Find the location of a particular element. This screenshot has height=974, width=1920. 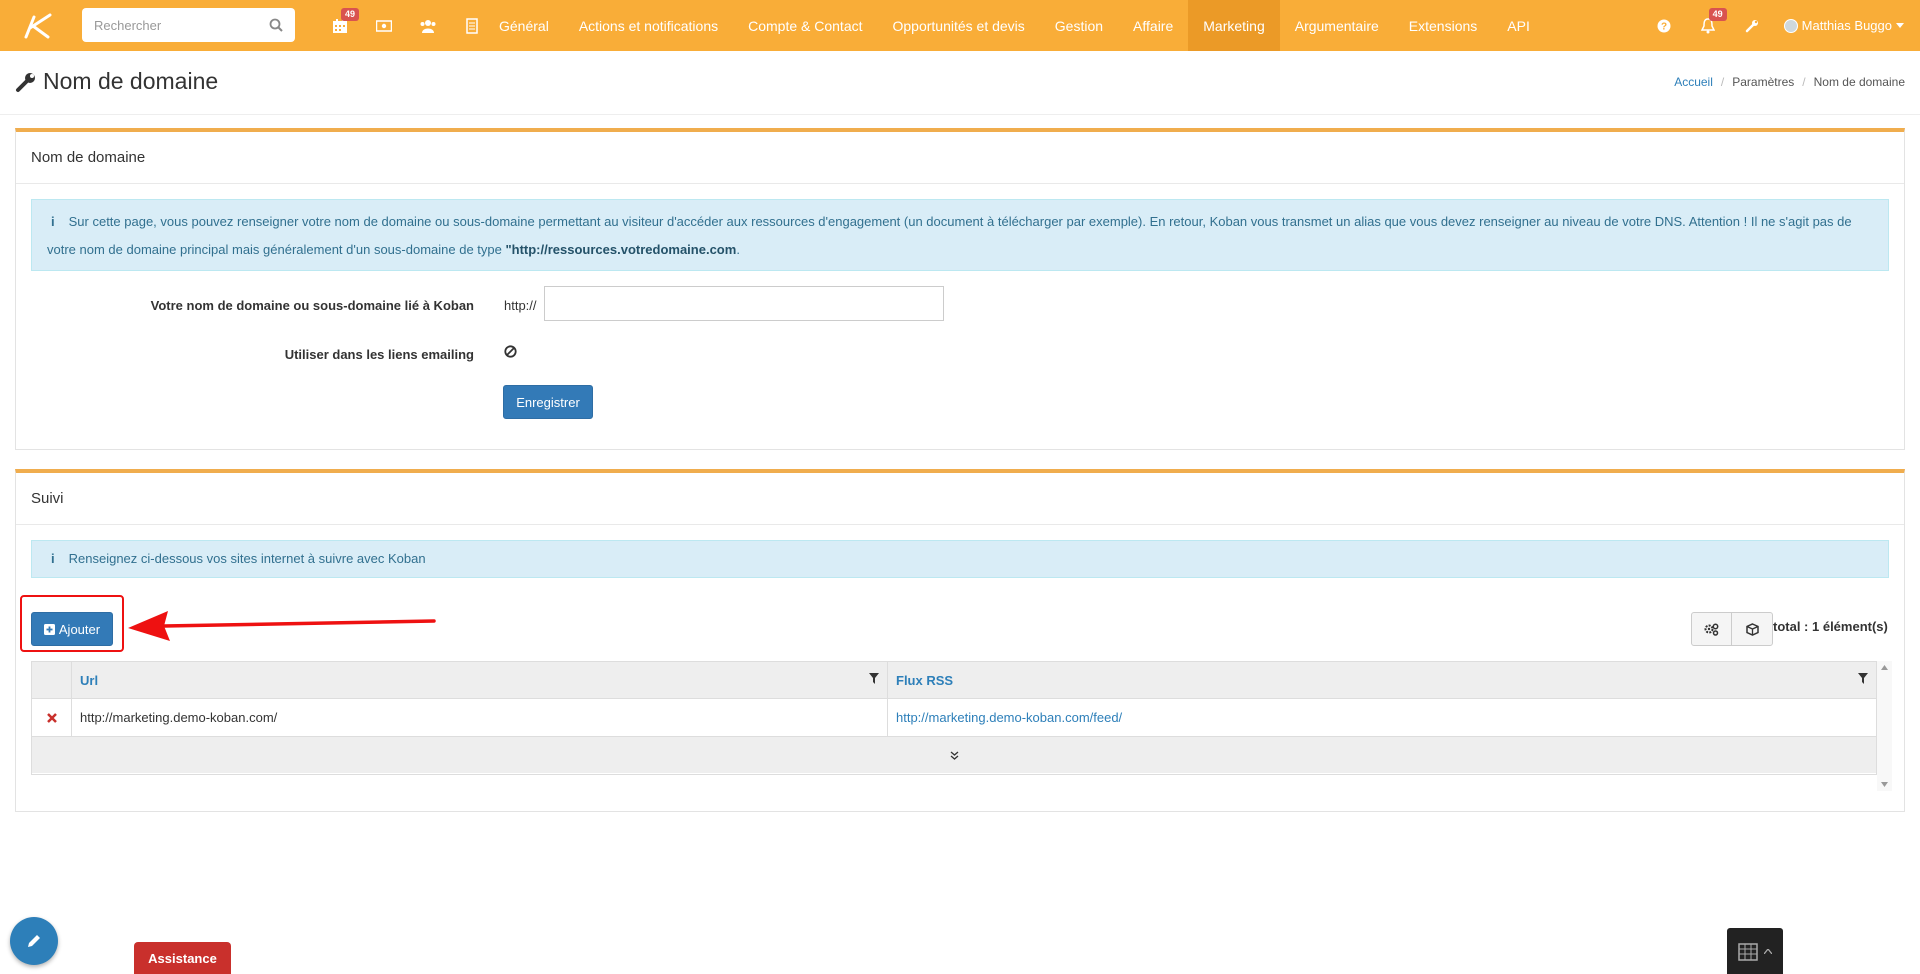

wrench-title-icon is located at coordinates (25, 82).